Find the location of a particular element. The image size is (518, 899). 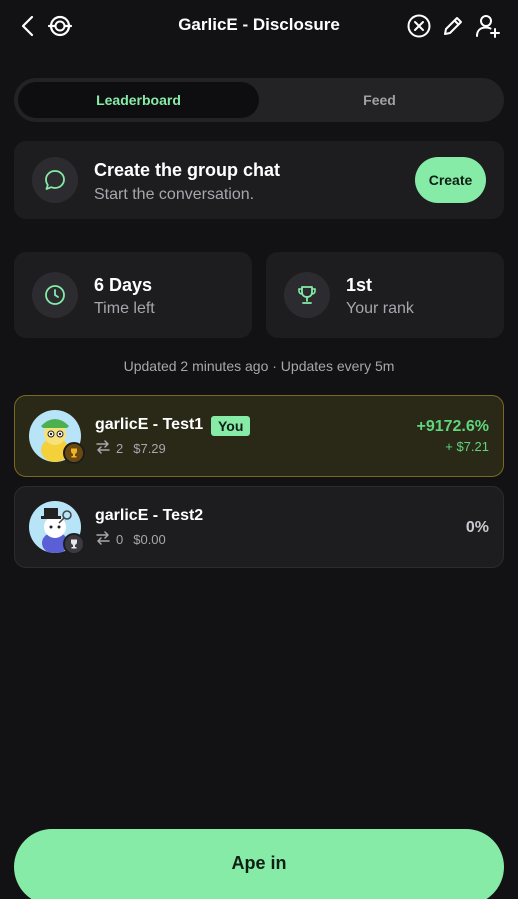

update-status-text: Updated 2 minutes ago · Updates every 5m is located at coordinates (259, 366).